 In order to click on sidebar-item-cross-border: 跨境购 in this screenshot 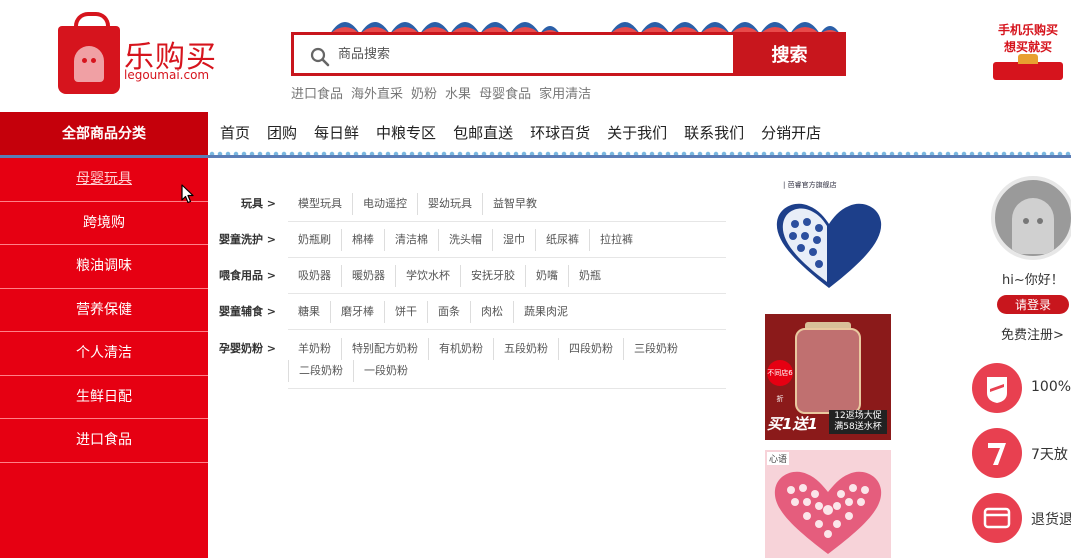, I will do `click(104, 223)`.